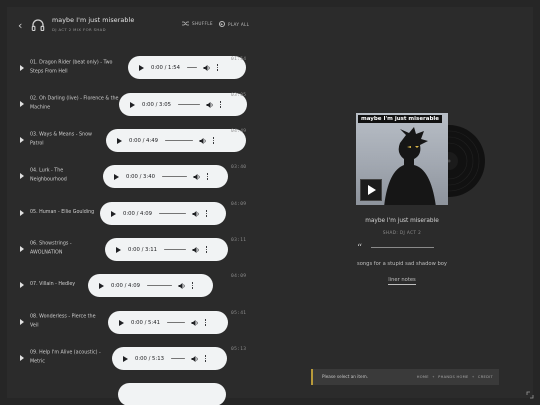 The image size is (540, 405). I want to click on audio-player: 0:00 / 1:54, so click(187, 67).